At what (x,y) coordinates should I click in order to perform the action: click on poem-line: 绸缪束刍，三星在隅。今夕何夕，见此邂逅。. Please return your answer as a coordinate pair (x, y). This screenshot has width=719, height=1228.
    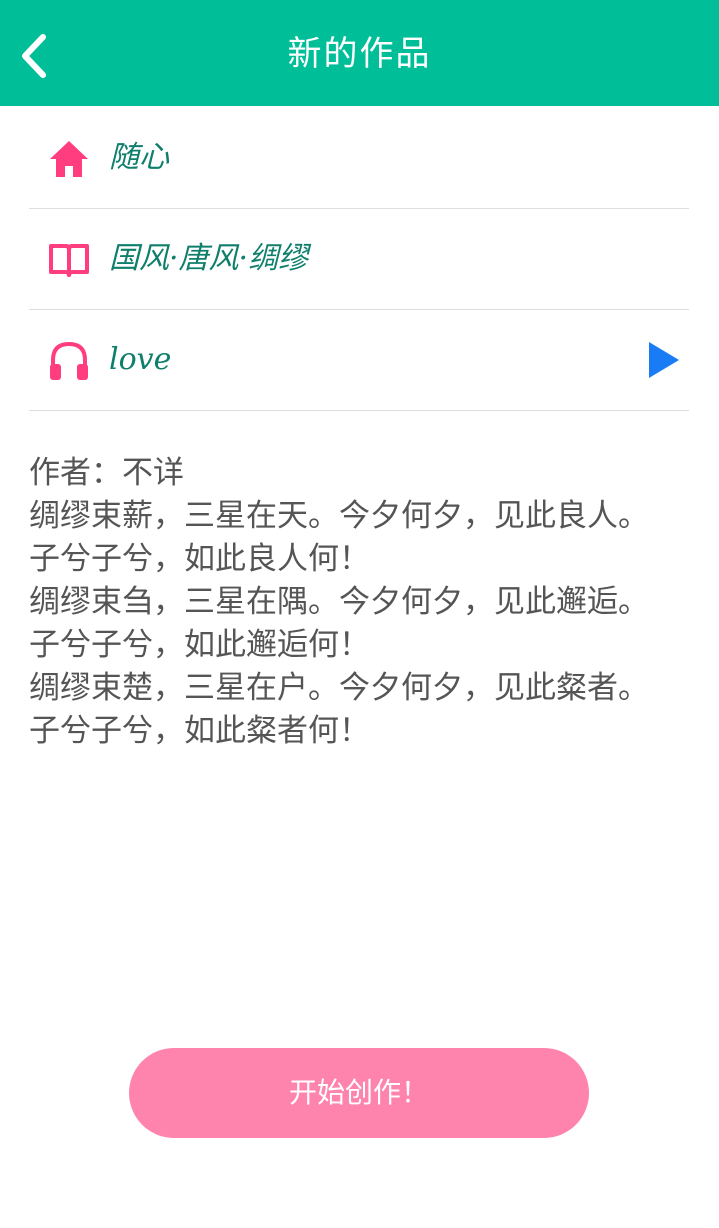
    Looking at the image, I should click on (339, 602).